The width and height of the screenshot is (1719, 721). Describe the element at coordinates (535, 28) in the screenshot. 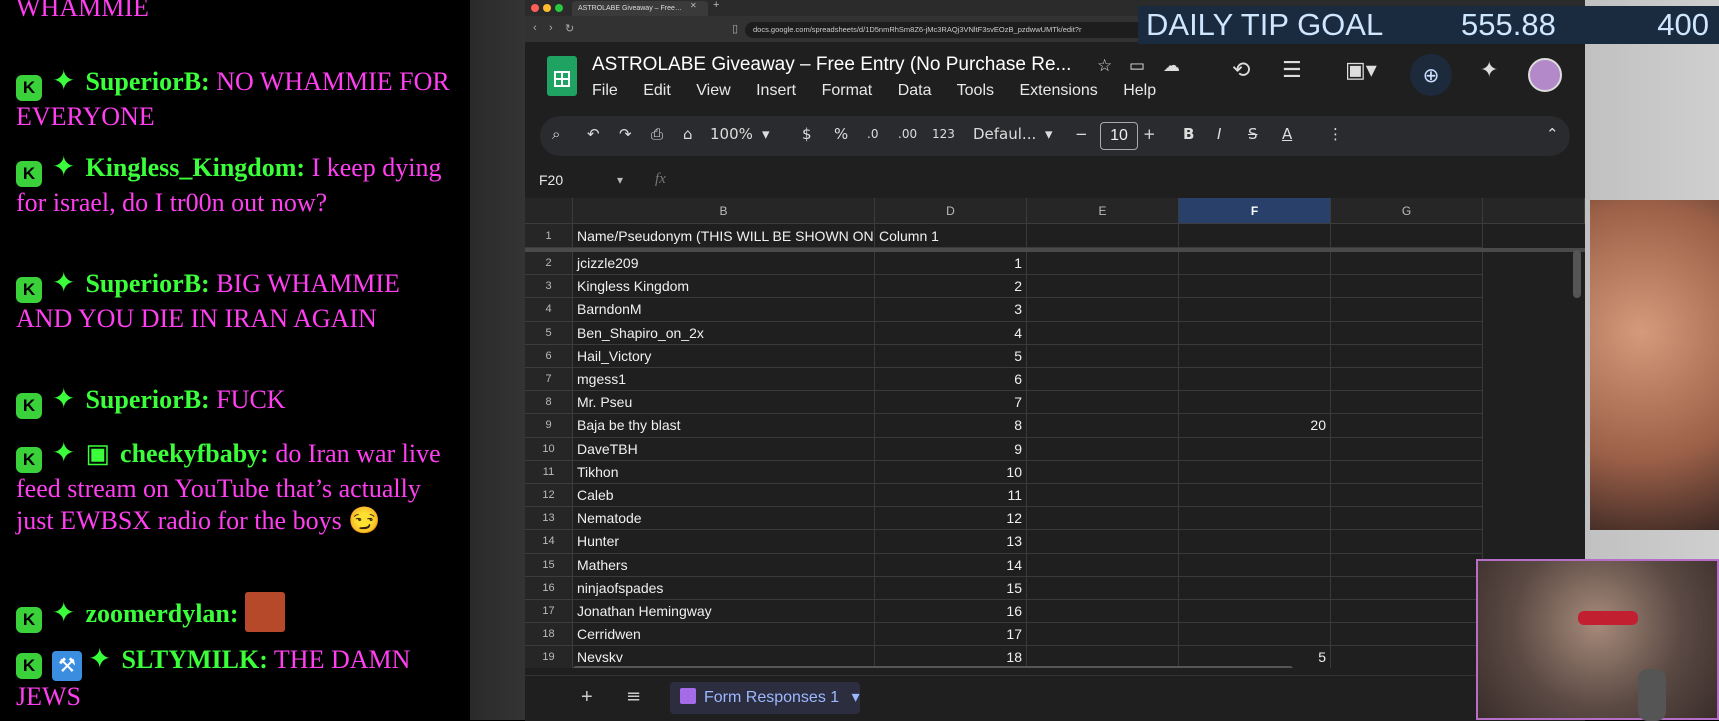

I see `back-icon: ‹` at that location.